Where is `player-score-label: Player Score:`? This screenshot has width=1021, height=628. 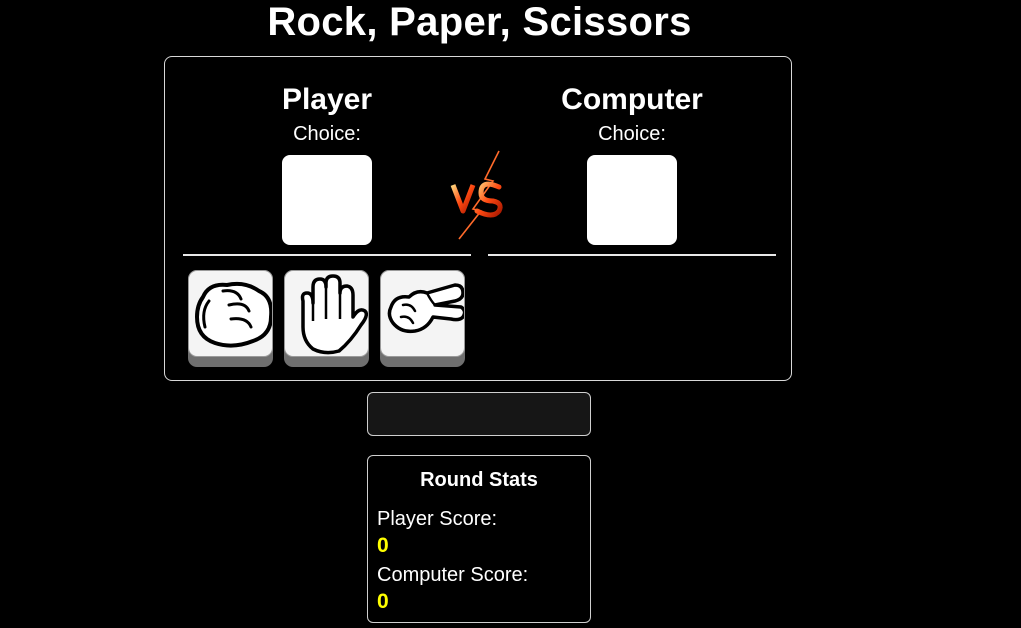 player-score-label: Player Score: is located at coordinates (437, 519).